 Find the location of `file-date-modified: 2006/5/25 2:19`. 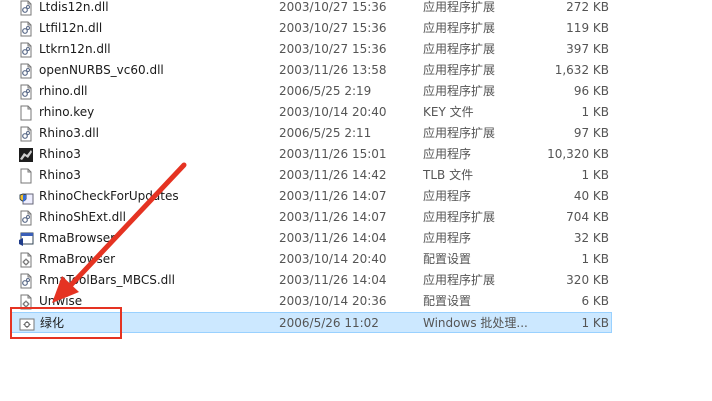

file-date-modified: 2006/5/25 2:19 is located at coordinates (325, 91).